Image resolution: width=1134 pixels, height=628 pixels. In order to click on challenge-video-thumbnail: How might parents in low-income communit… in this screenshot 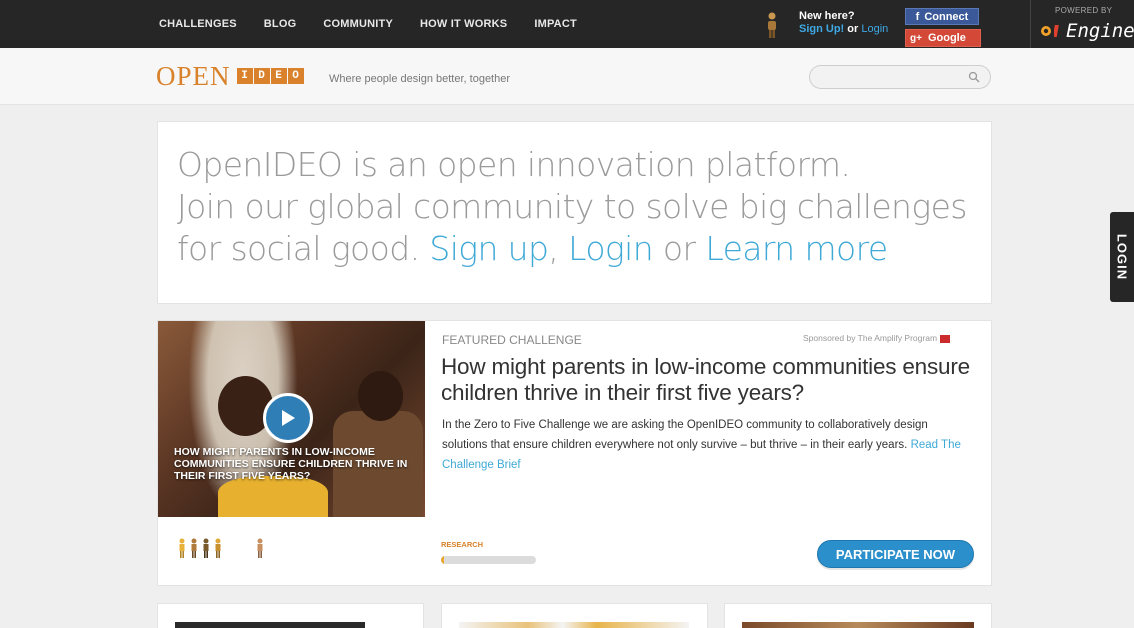, I will do `click(291, 419)`.